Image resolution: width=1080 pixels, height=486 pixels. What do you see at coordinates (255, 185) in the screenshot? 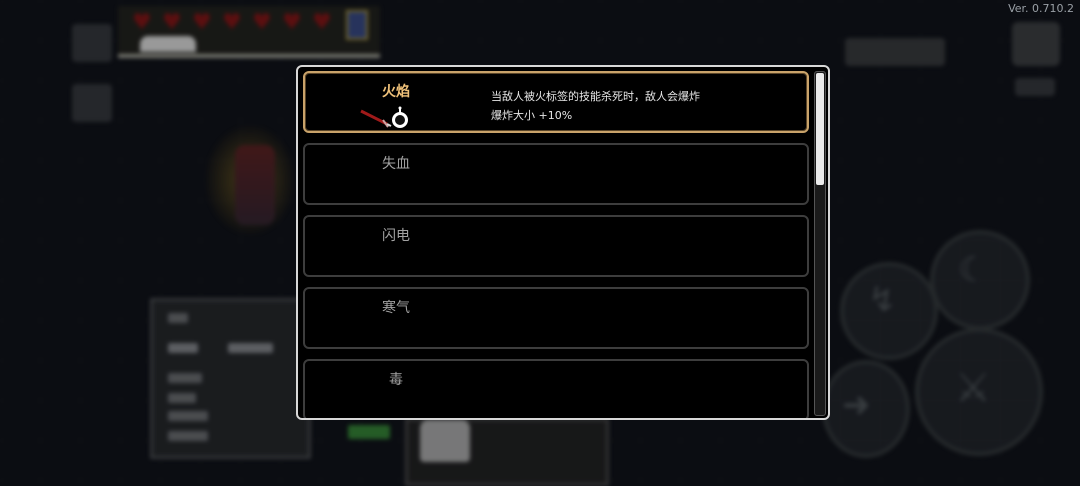
I see `character-sprite` at bounding box center [255, 185].